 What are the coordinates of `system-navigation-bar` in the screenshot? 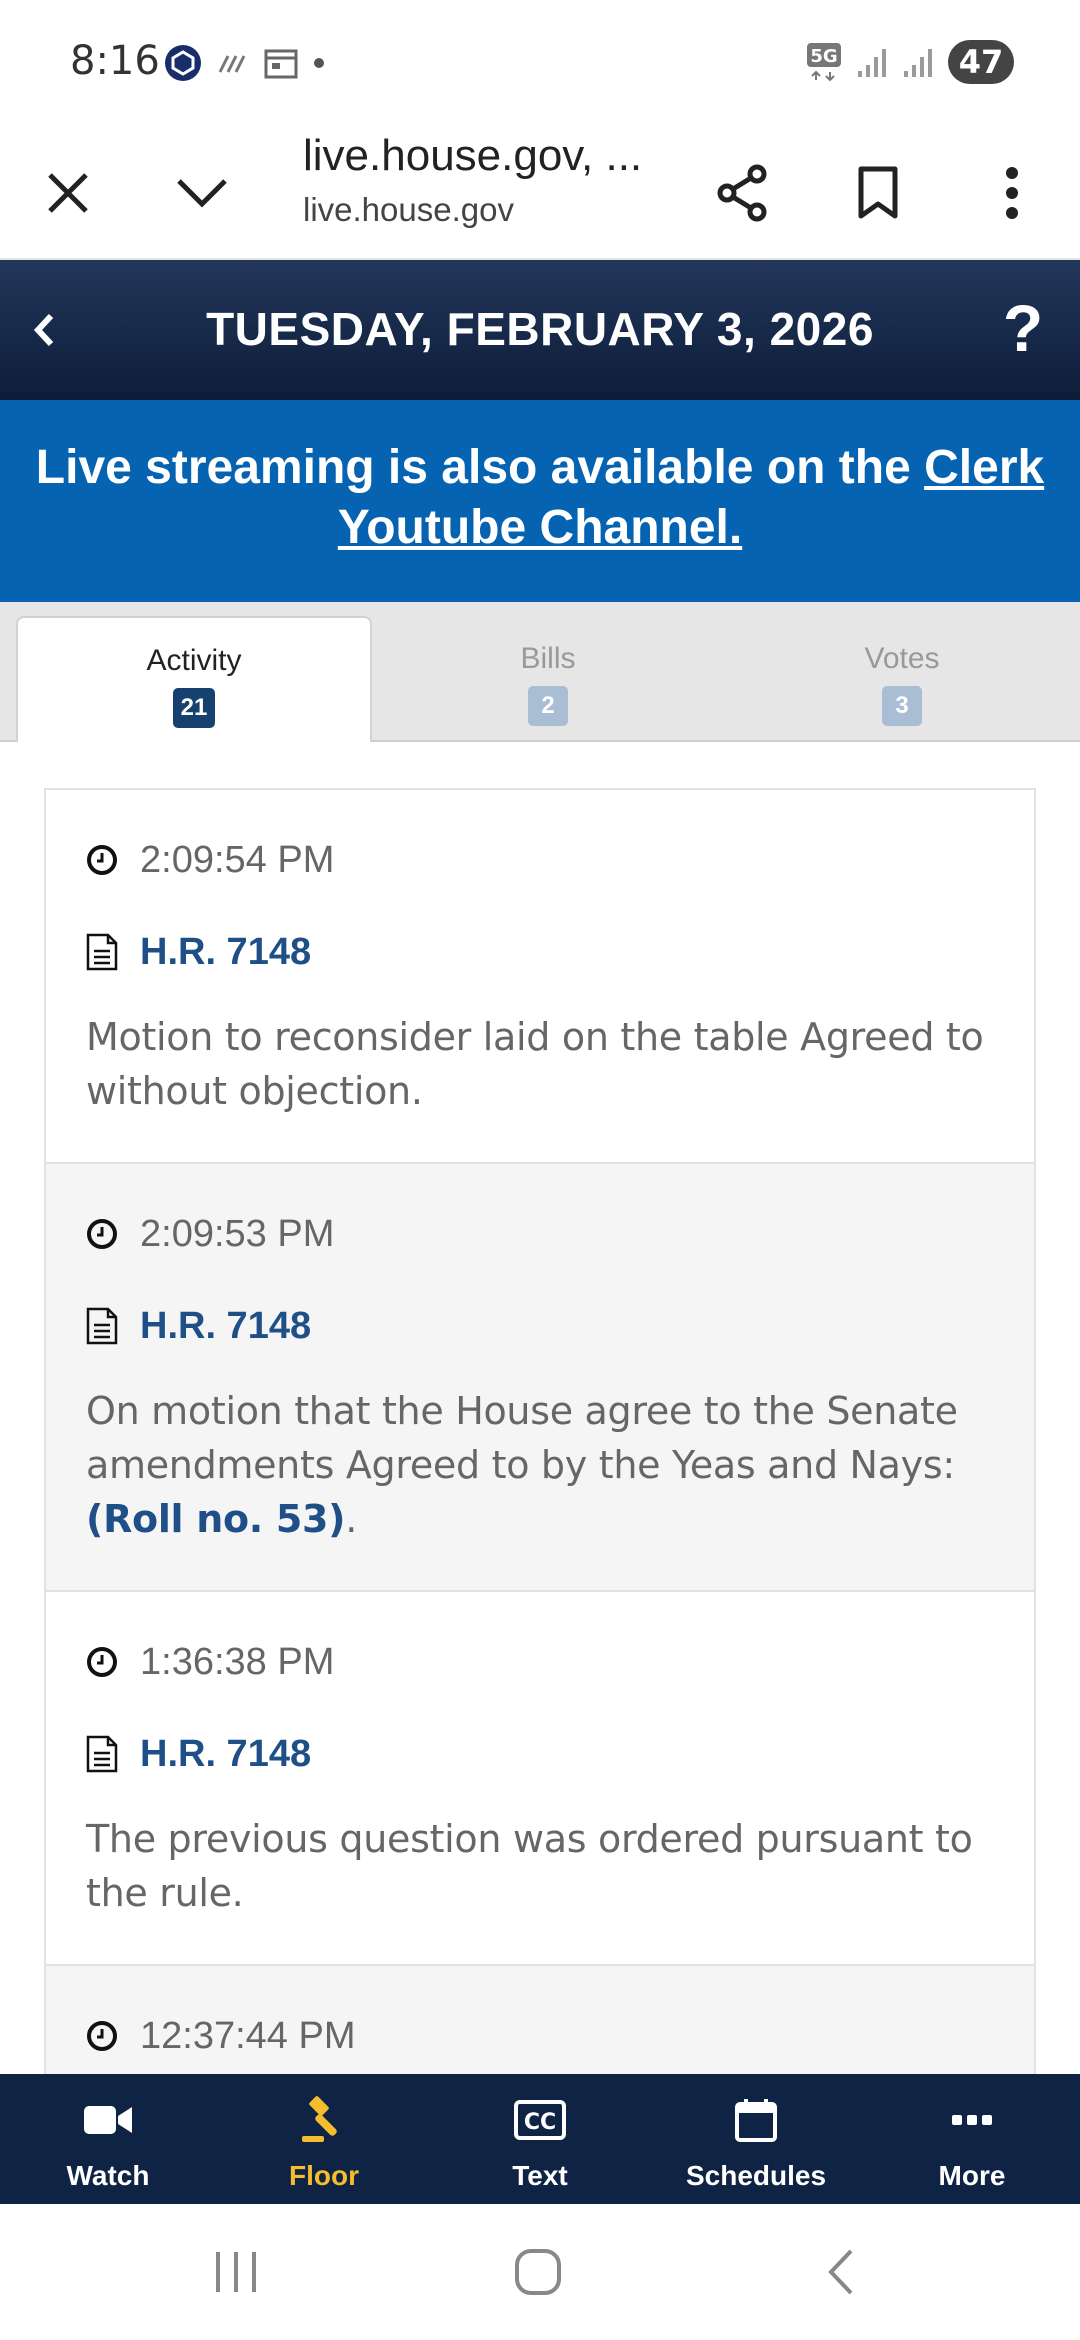 It's located at (540, 2272).